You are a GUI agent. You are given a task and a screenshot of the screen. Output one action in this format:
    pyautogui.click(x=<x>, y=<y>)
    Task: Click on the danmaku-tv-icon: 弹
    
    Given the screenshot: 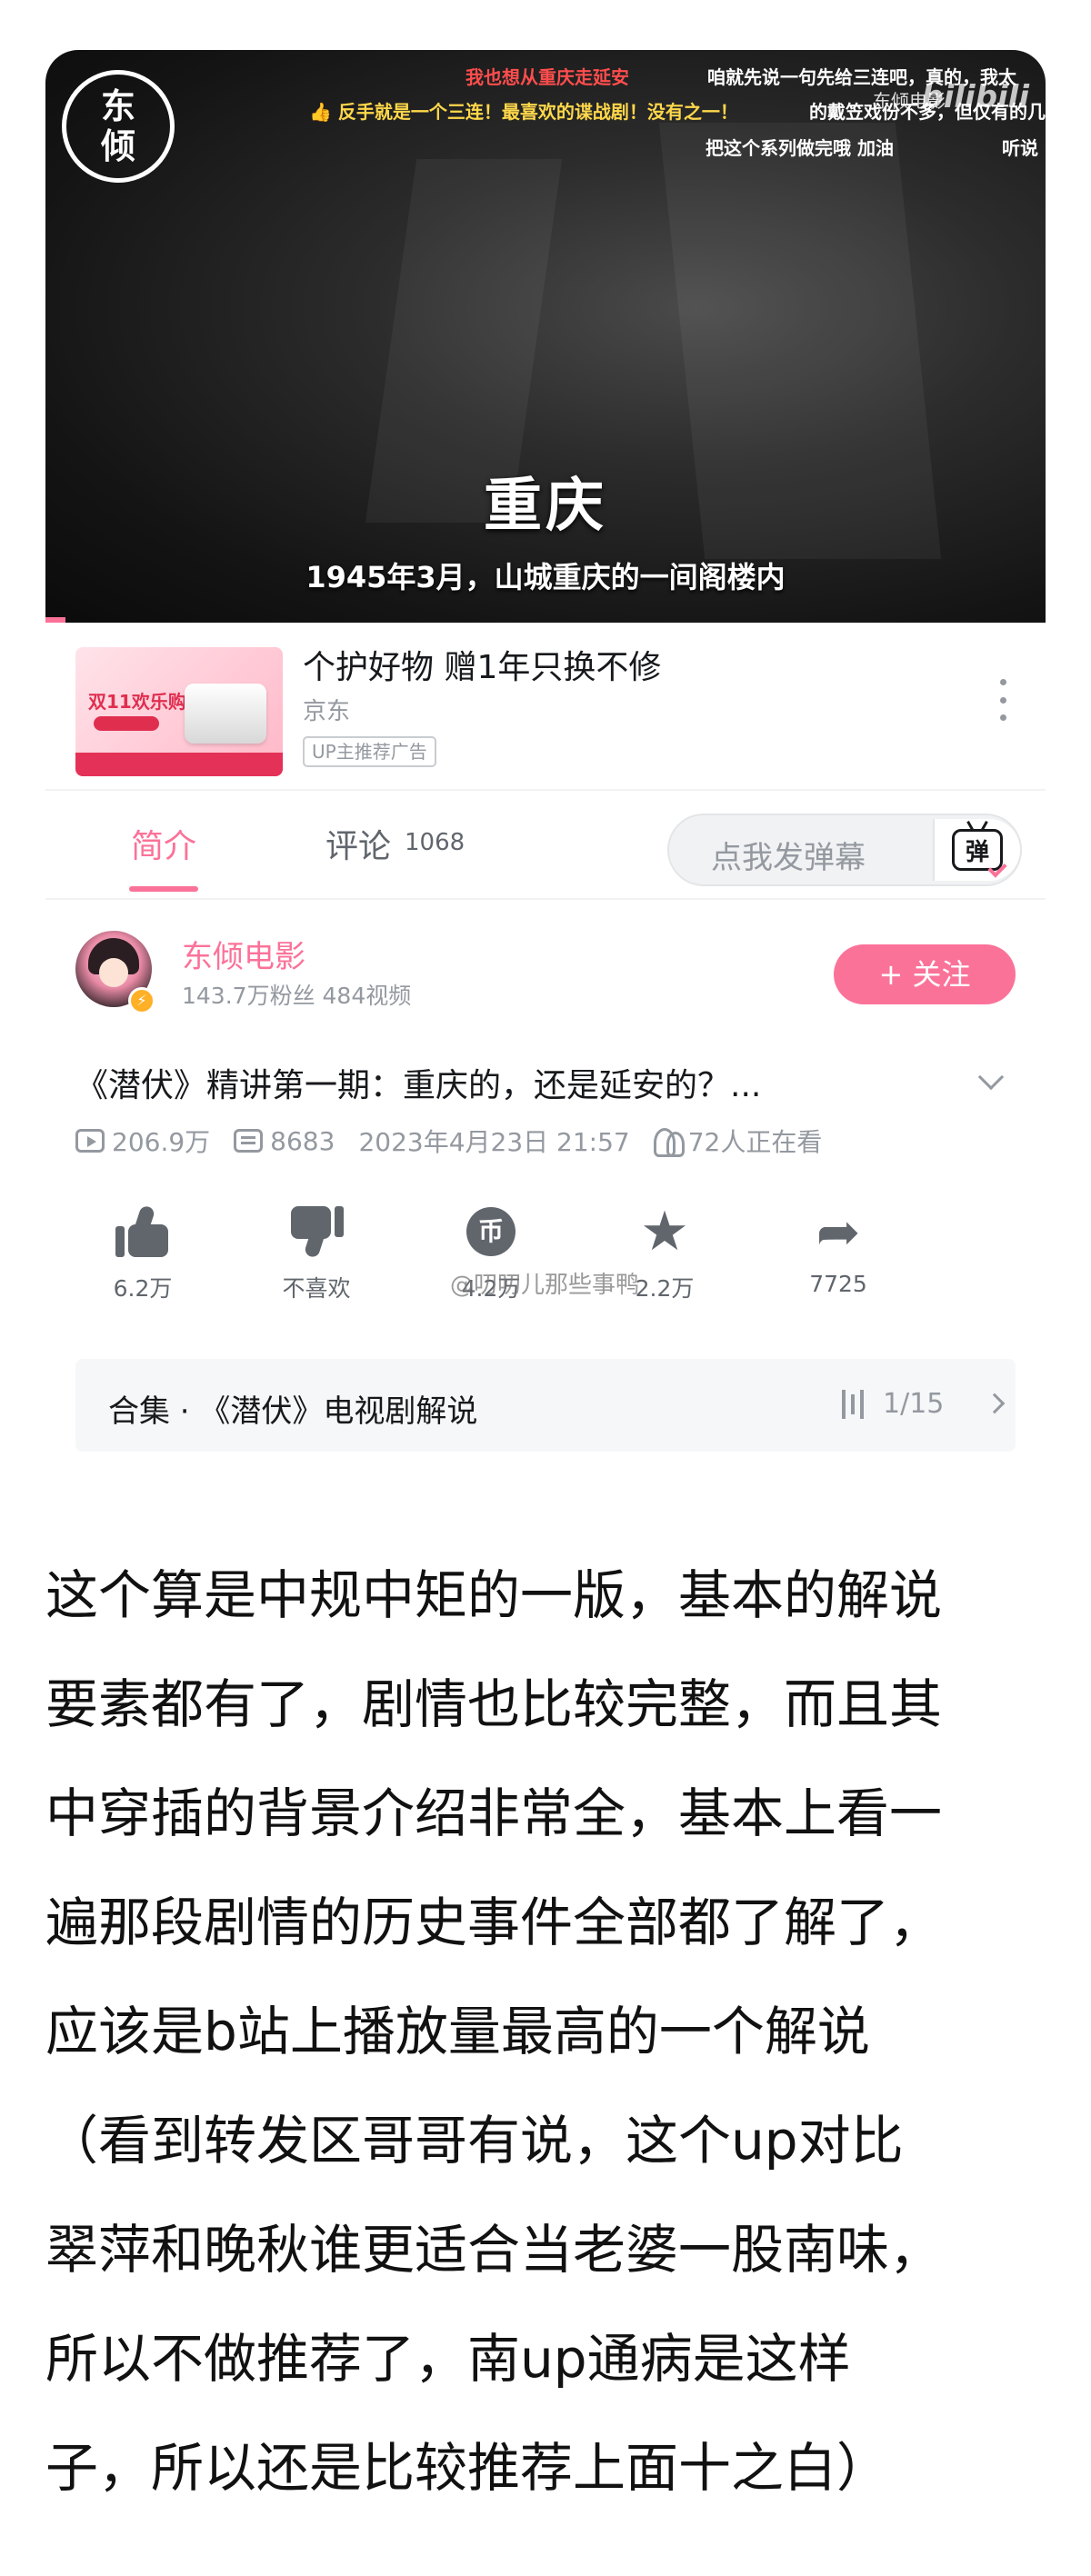 What is the action you would take?
    pyautogui.click(x=980, y=853)
    